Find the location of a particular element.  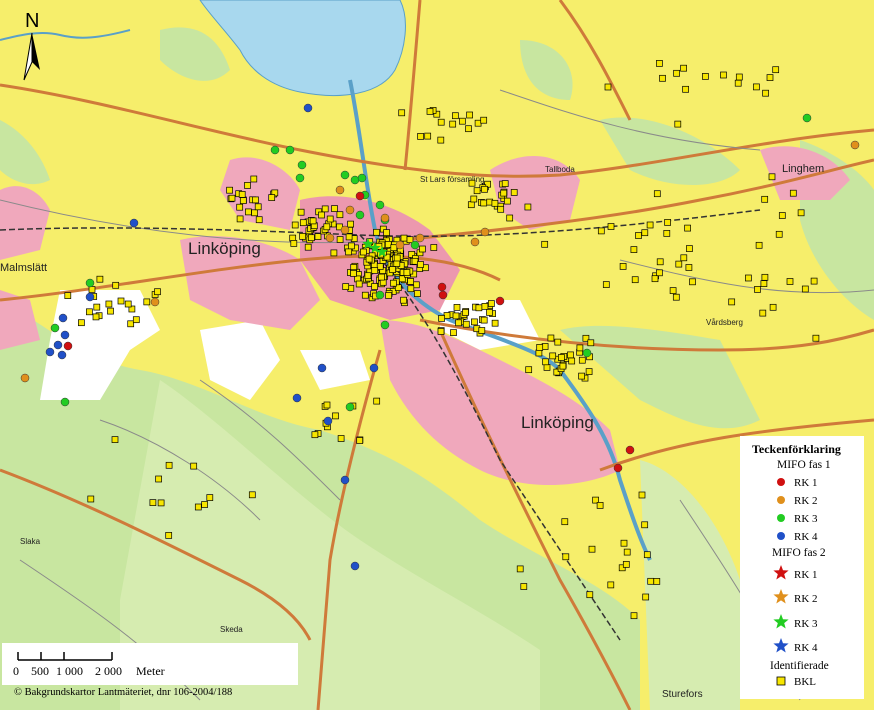

legend-group1-item-1: RK 1 is located at coordinates (806, 483).